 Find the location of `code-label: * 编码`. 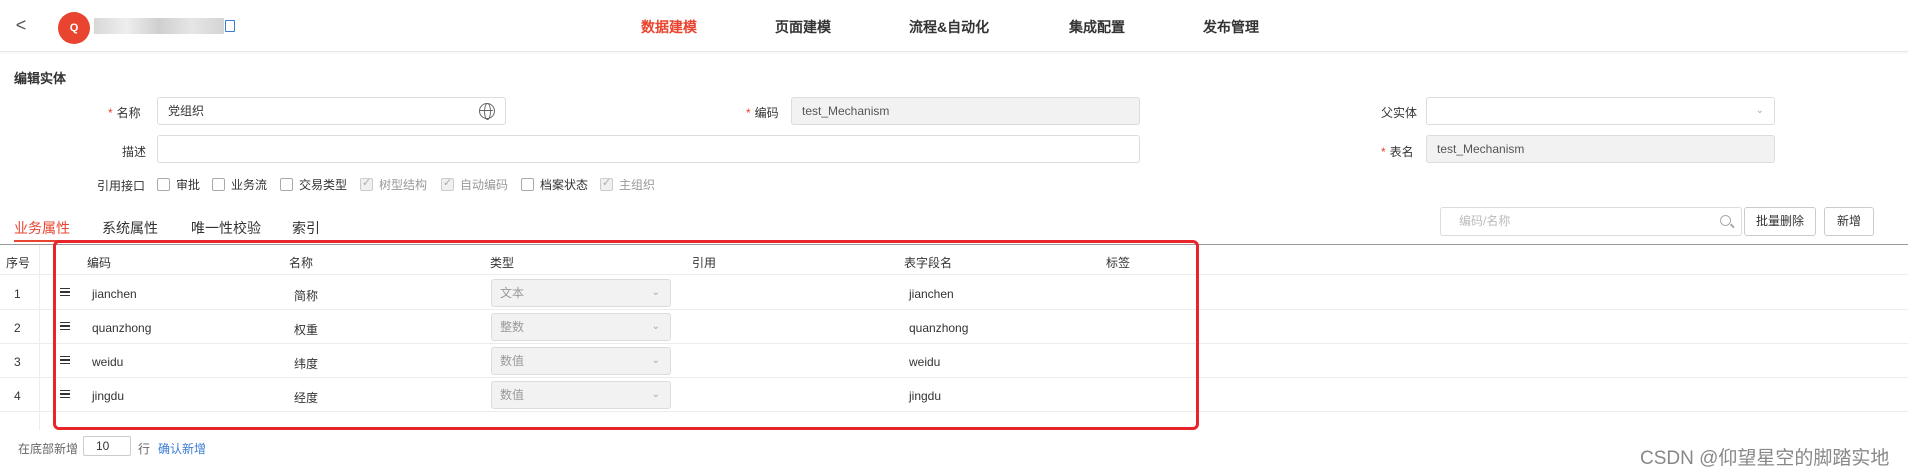

code-label: * 编码 is located at coordinates (762, 113).